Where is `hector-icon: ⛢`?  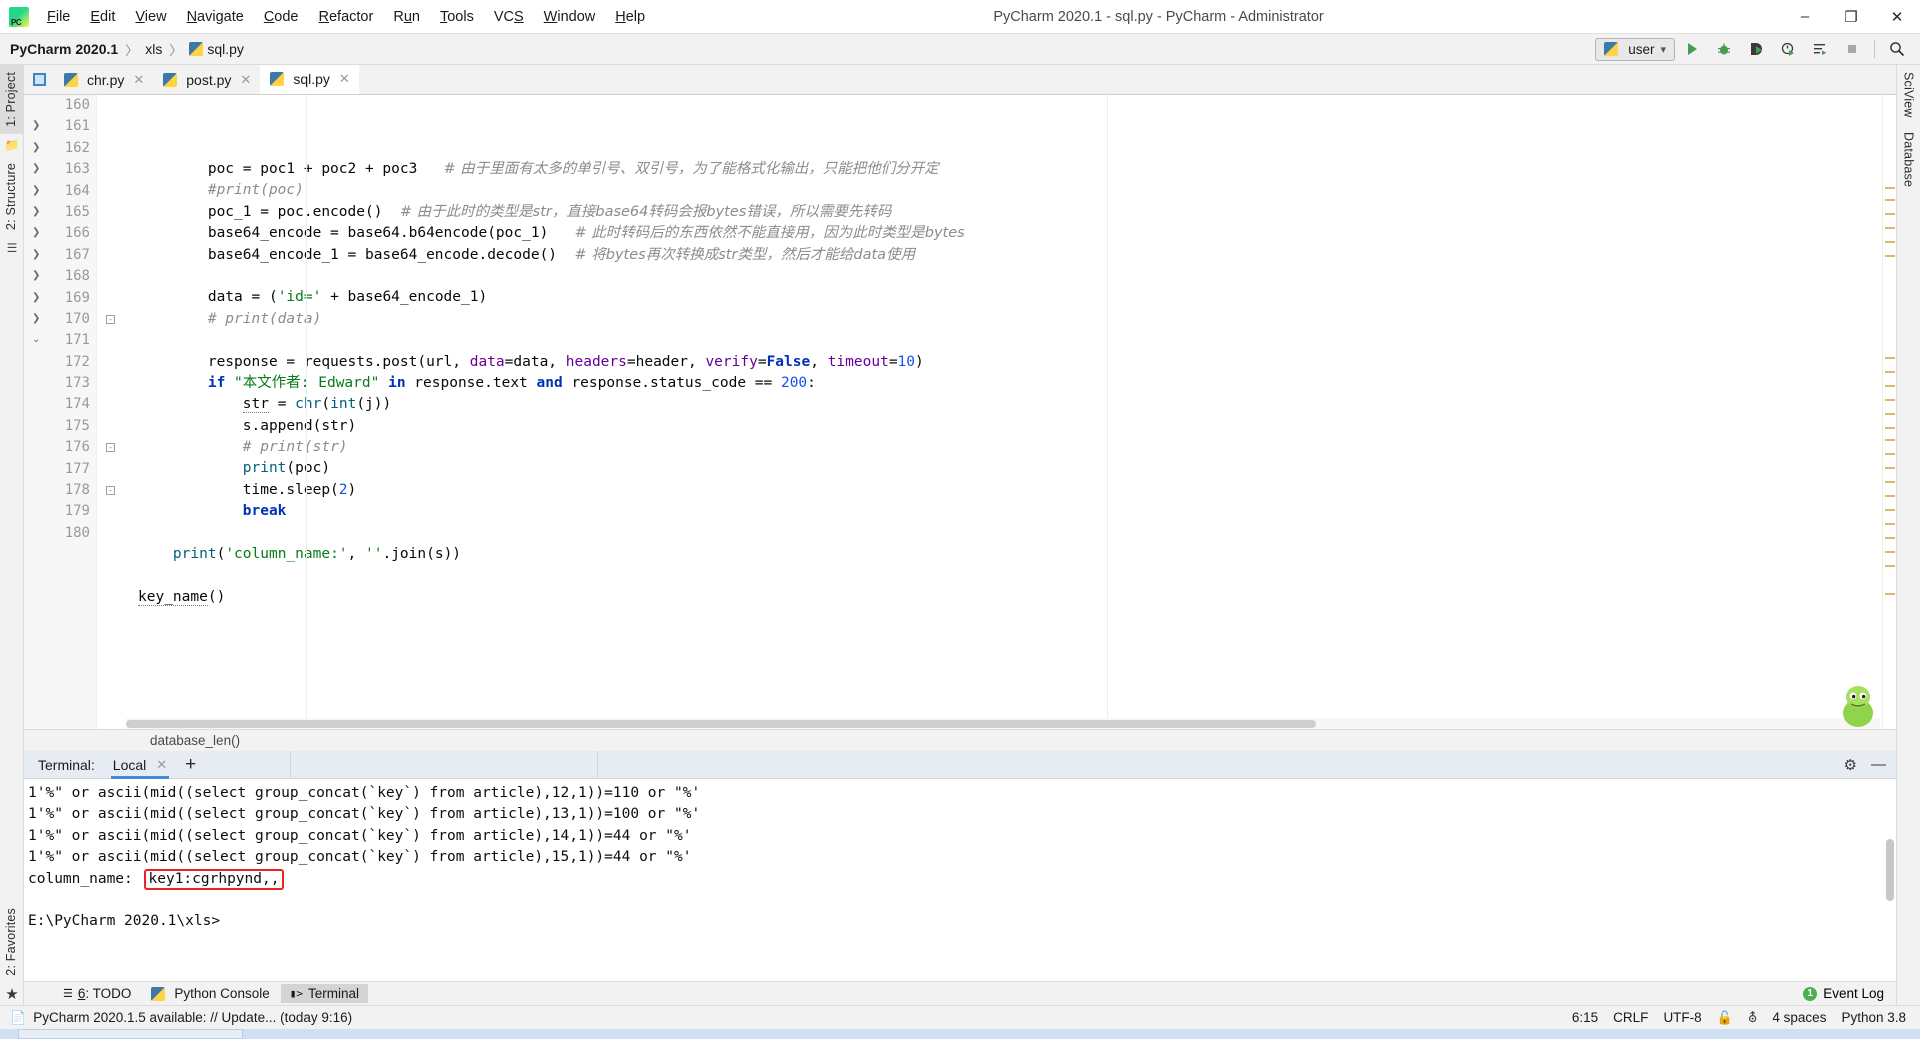 hector-icon: ⛢ is located at coordinates (1753, 1018).